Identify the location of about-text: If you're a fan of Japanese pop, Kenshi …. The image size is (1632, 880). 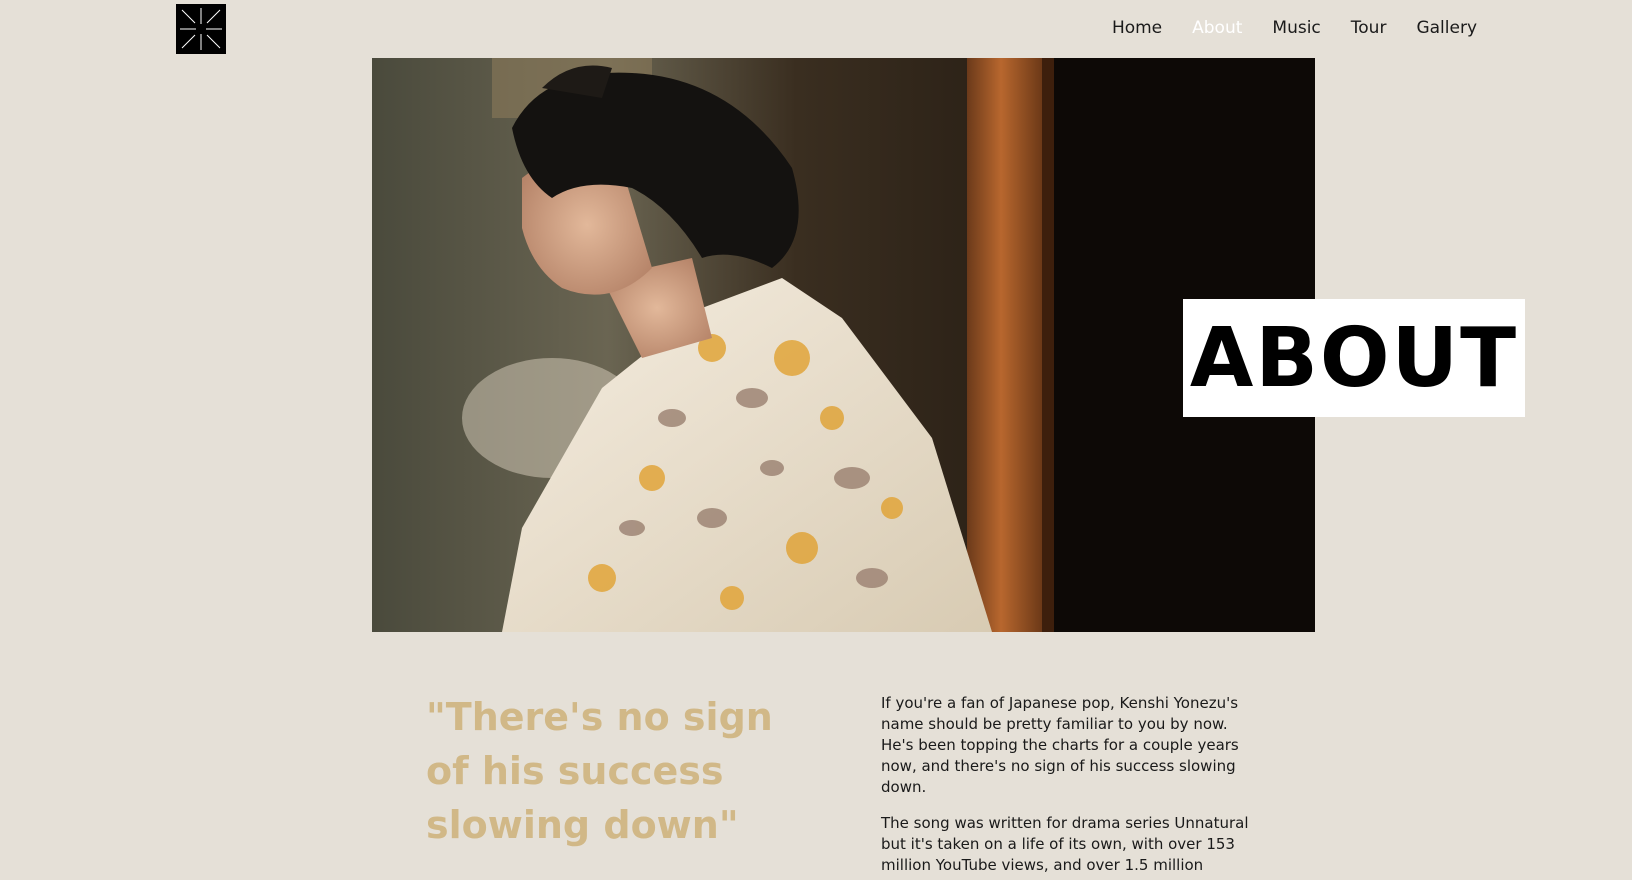
(1066, 786).